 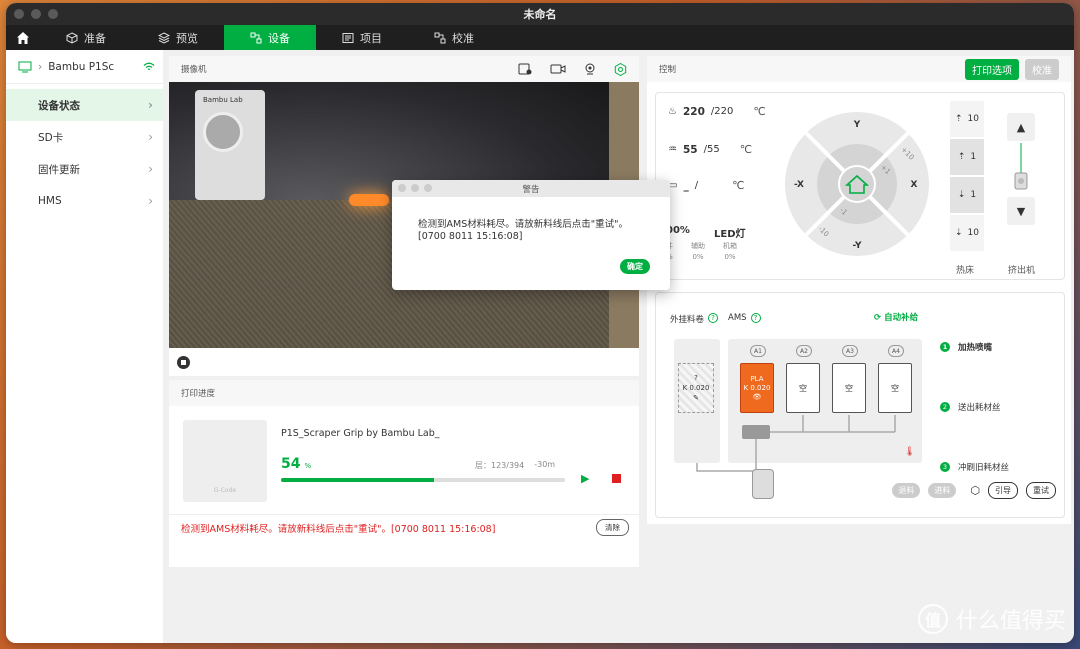 I want to click on dialog-window-controls, so click(x=415, y=188).